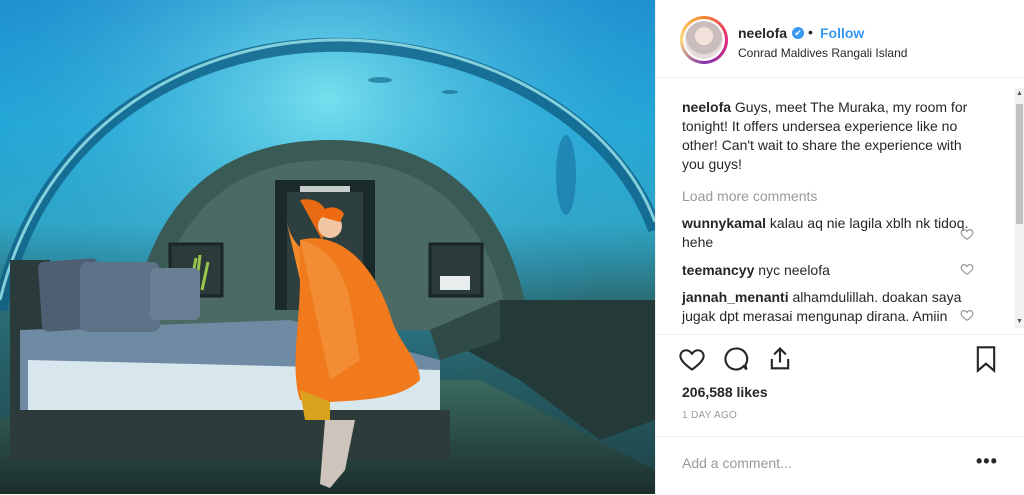 Image resolution: width=1024 pixels, height=495 pixels. Describe the element at coordinates (840, 361) in the screenshot. I see `action-bar` at that location.